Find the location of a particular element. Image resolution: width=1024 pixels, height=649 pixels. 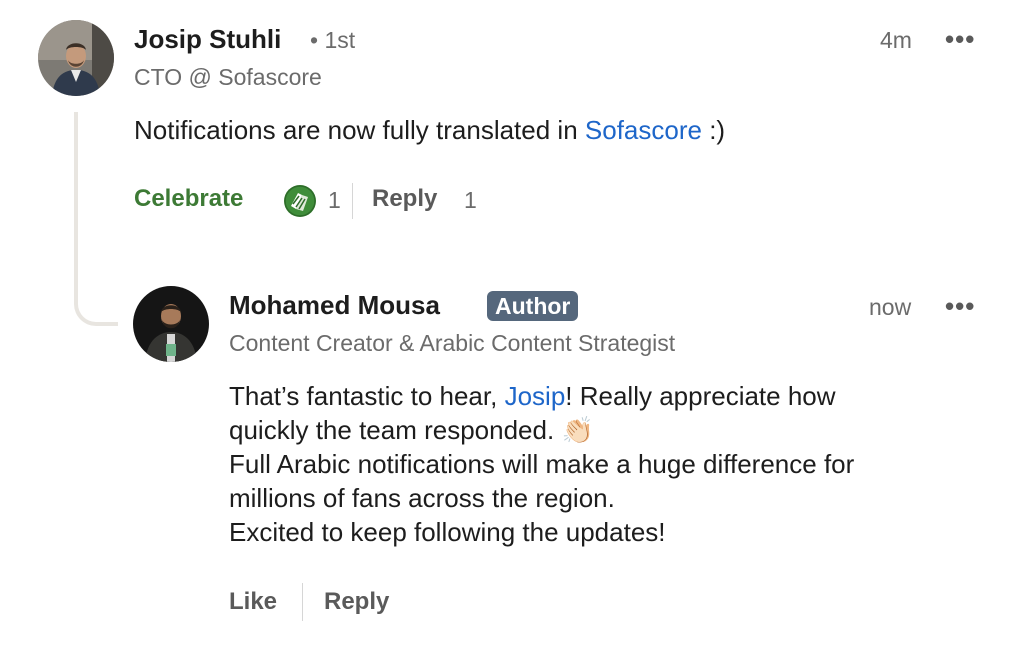

reply-text-line-2: quickly the team responded. 👏🏻 is located at coordinates (541, 430).